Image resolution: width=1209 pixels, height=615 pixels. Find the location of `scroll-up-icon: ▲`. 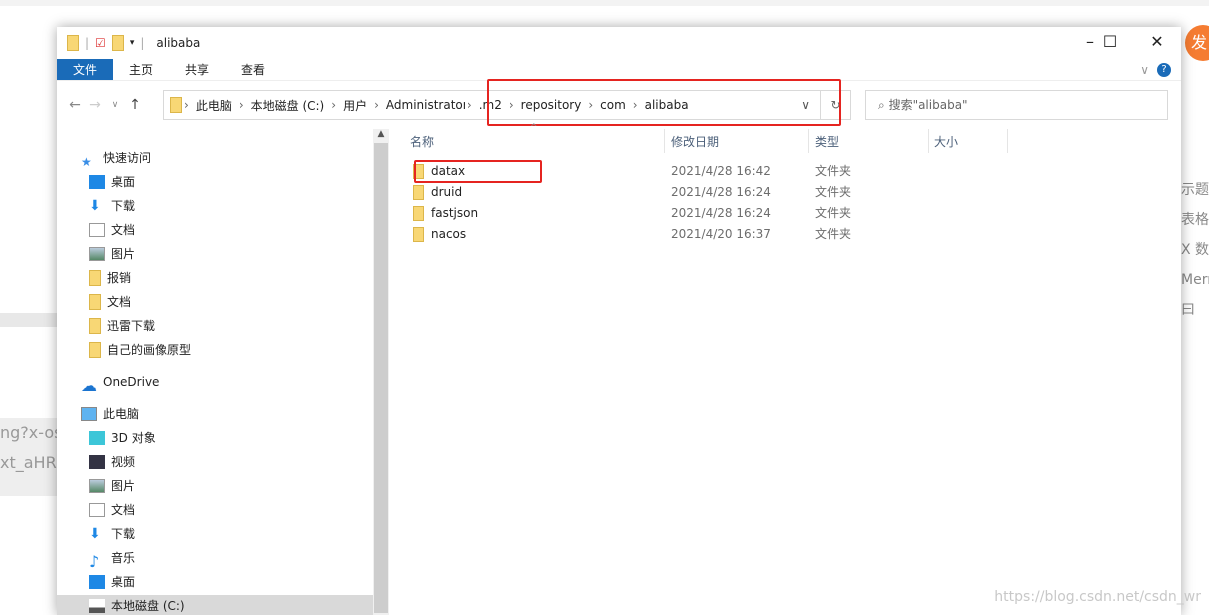

scroll-up-icon: ▲ is located at coordinates (381, 134).